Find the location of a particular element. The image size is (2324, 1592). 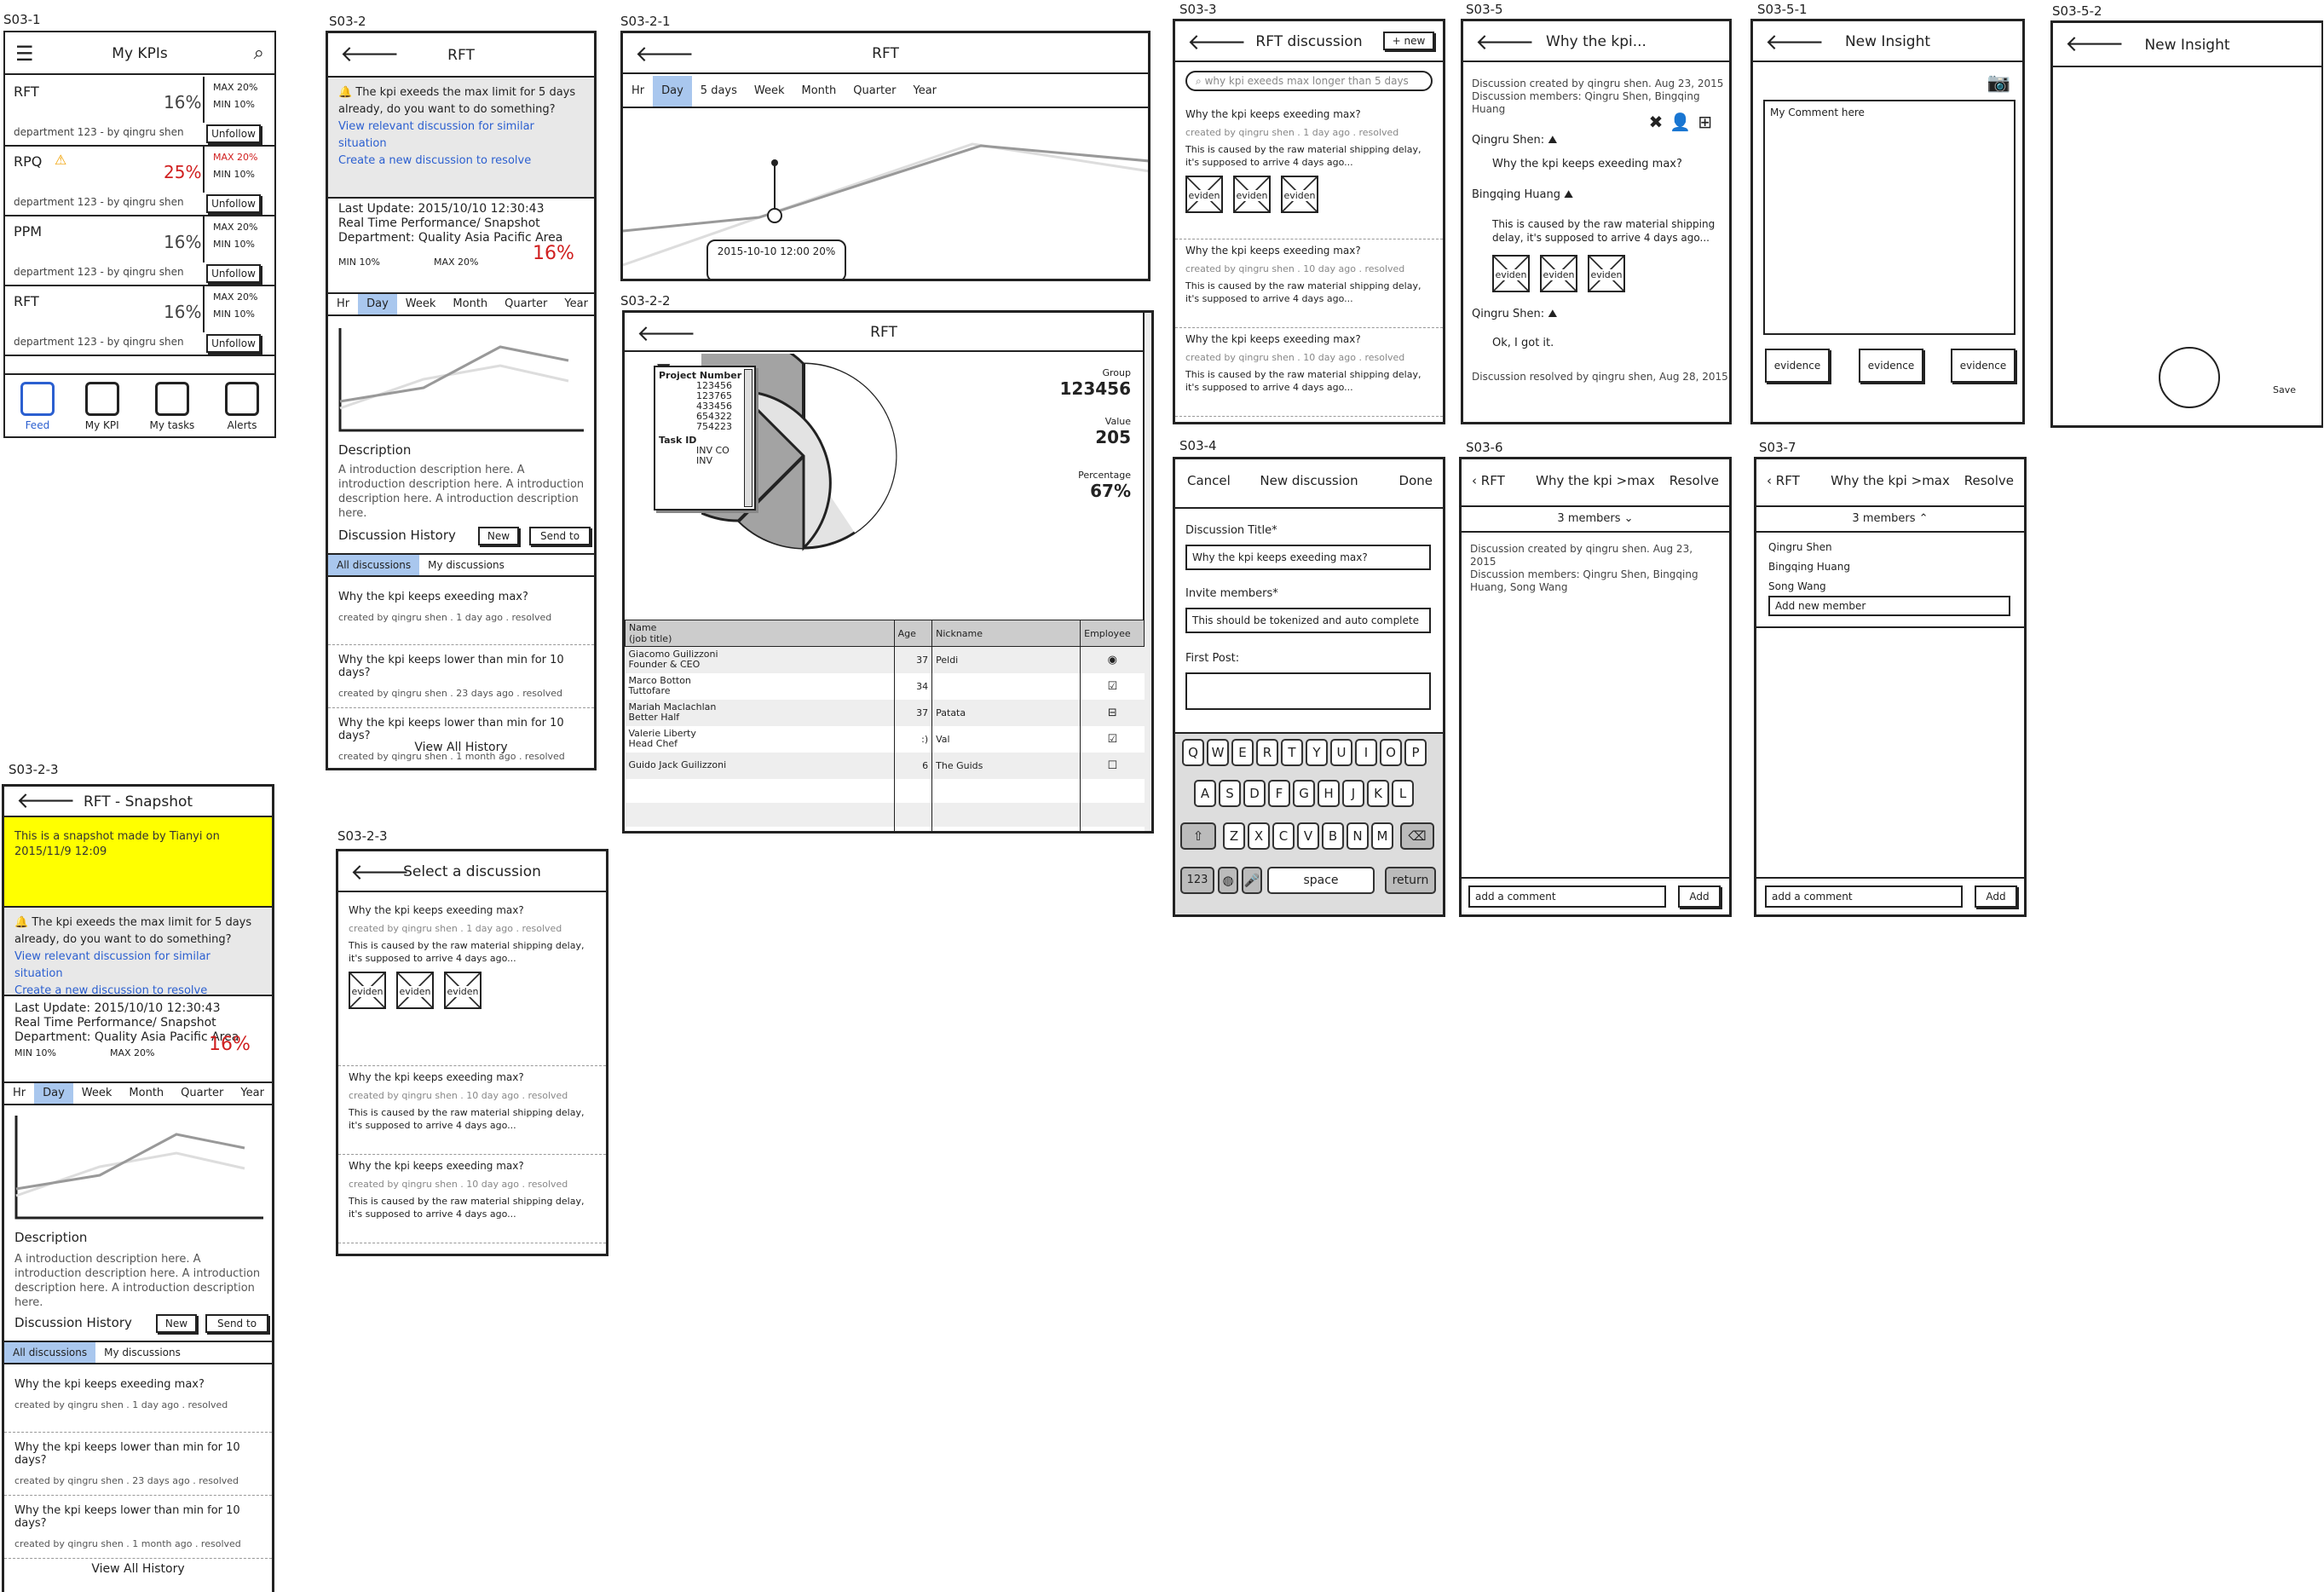

table-row: Mariah Maclachlan Better Half 37 Patata ⊟ is located at coordinates (885, 712).